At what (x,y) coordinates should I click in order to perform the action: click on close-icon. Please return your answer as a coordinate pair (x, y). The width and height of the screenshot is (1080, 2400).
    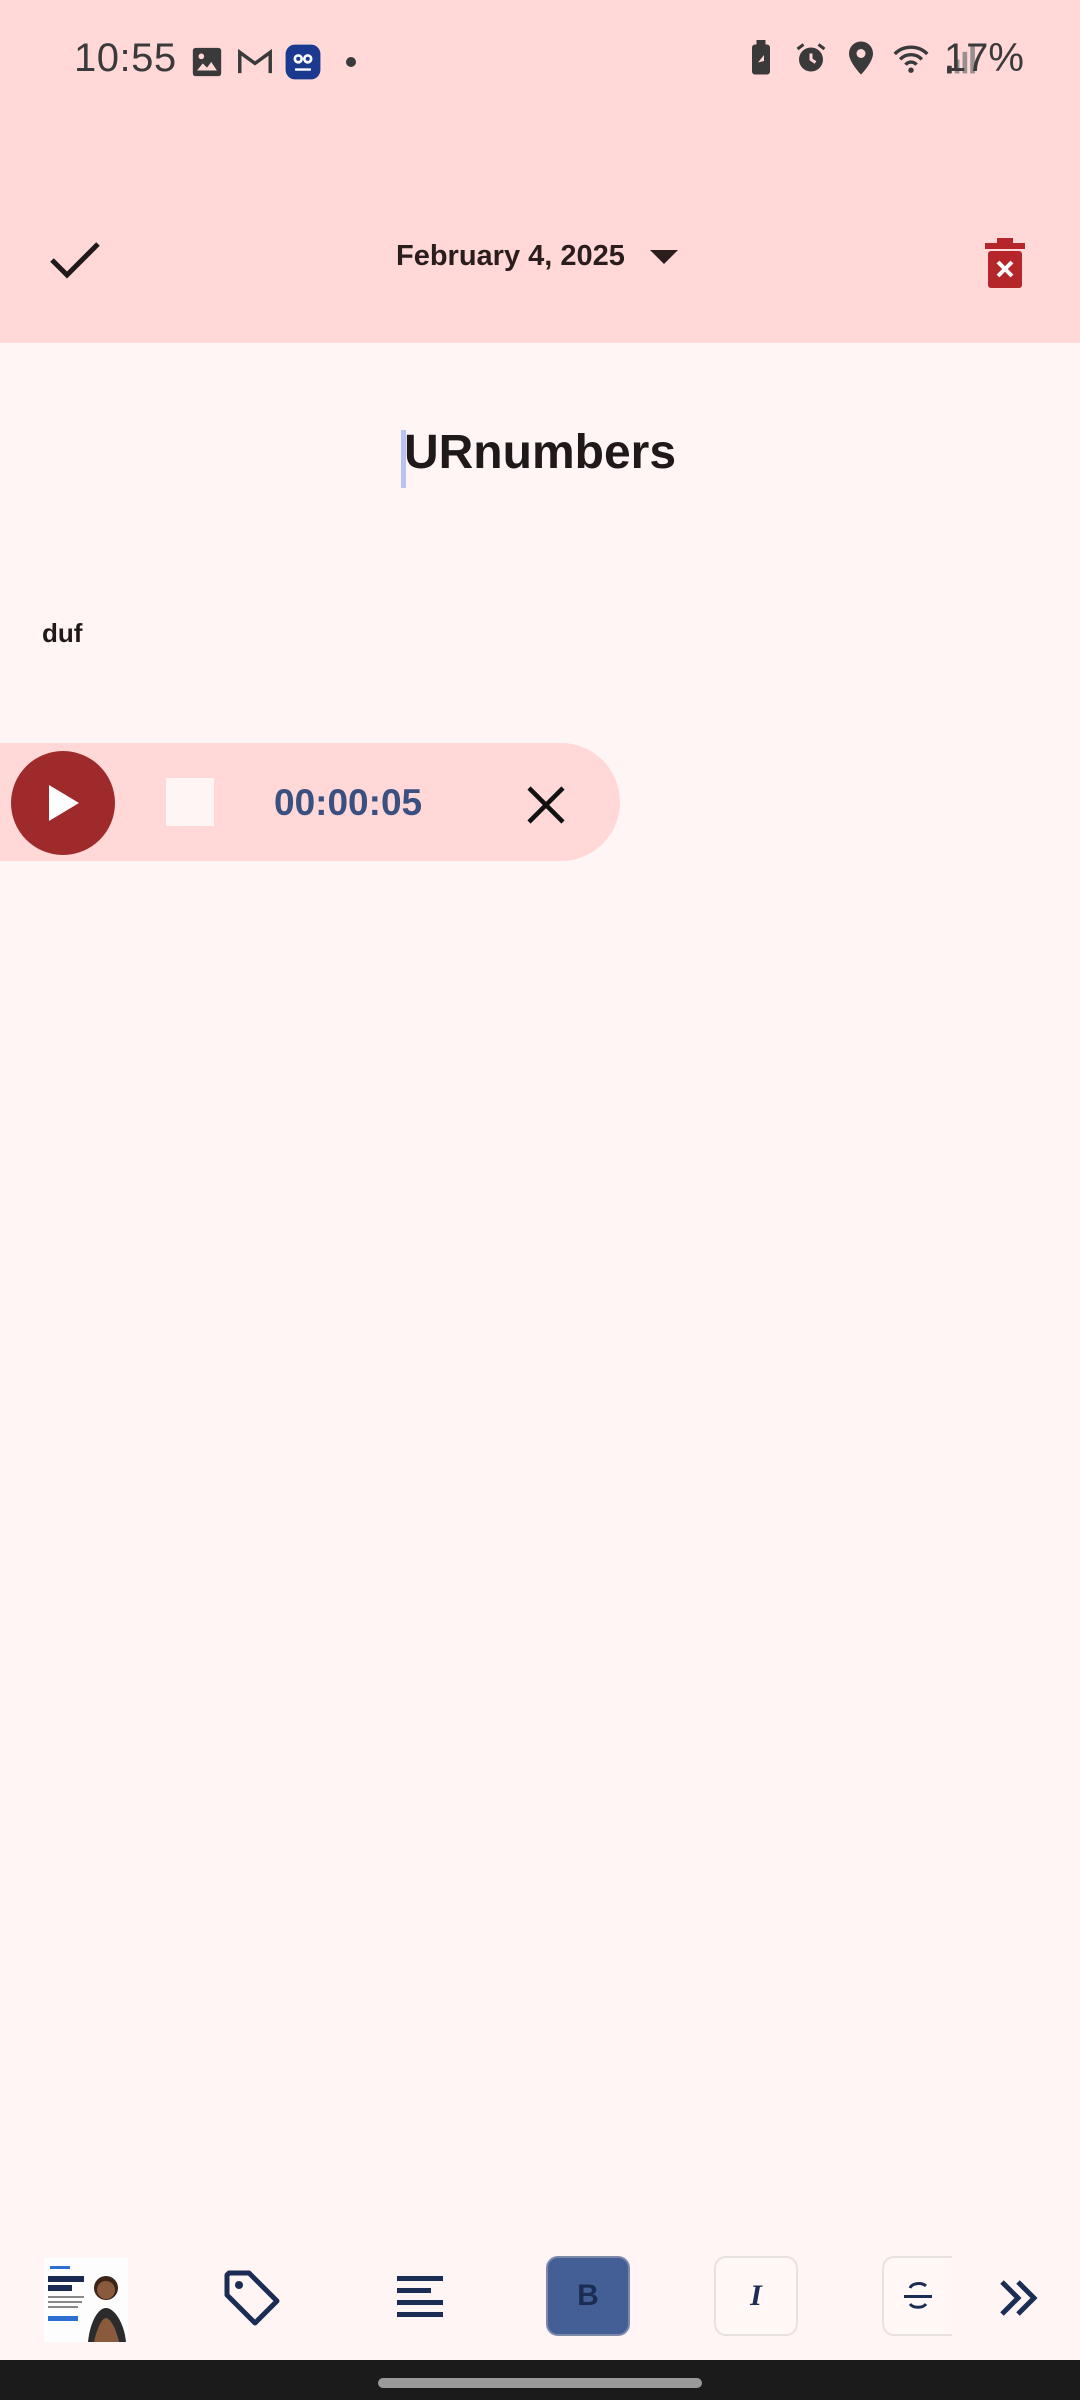
    Looking at the image, I should click on (546, 805).